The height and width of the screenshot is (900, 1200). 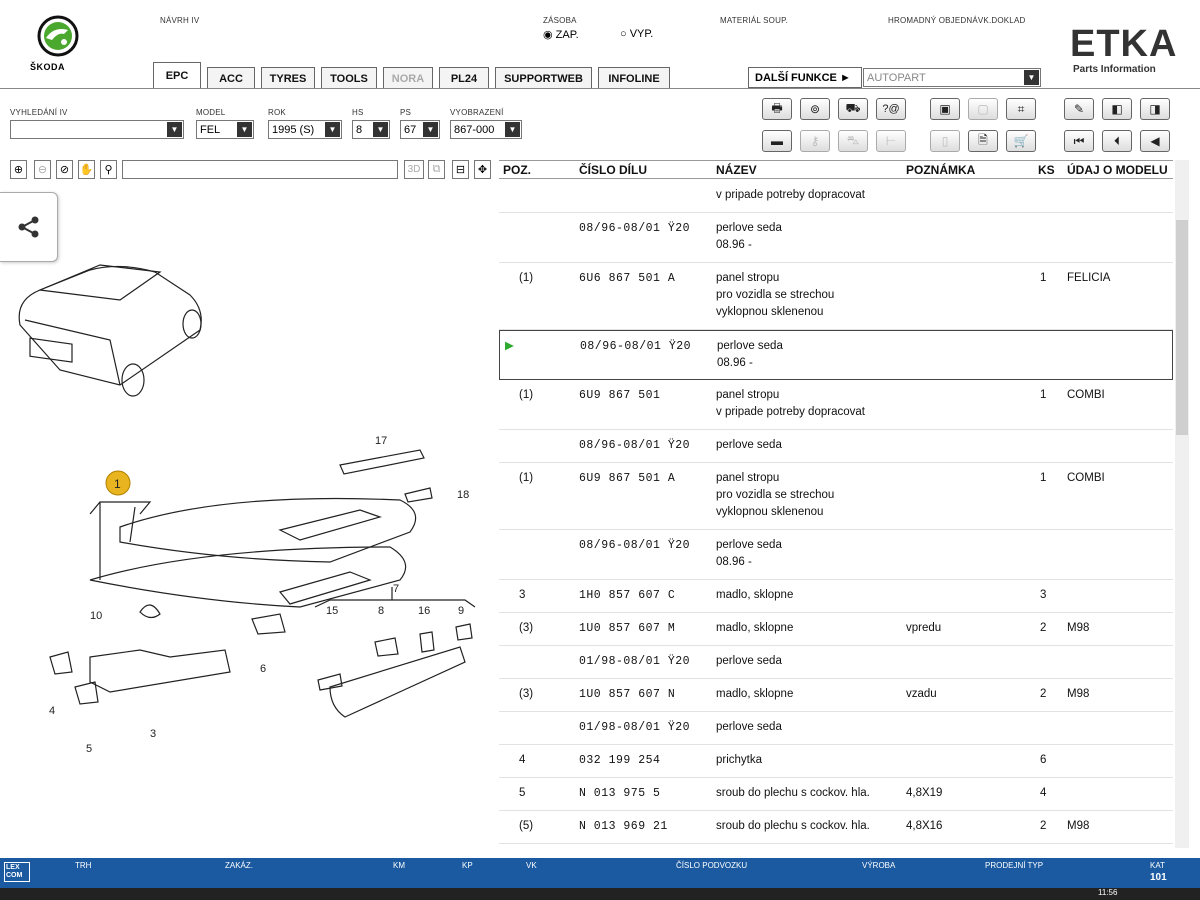 I want to click on model-label: MODEL, so click(x=211, y=112).